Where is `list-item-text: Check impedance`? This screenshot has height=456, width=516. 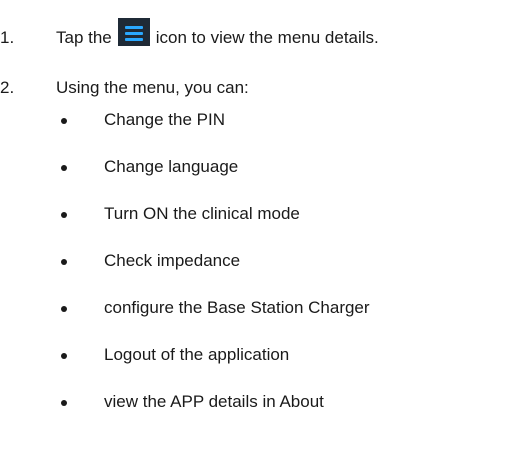
list-item-text: Check impedance is located at coordinates (172, 260).